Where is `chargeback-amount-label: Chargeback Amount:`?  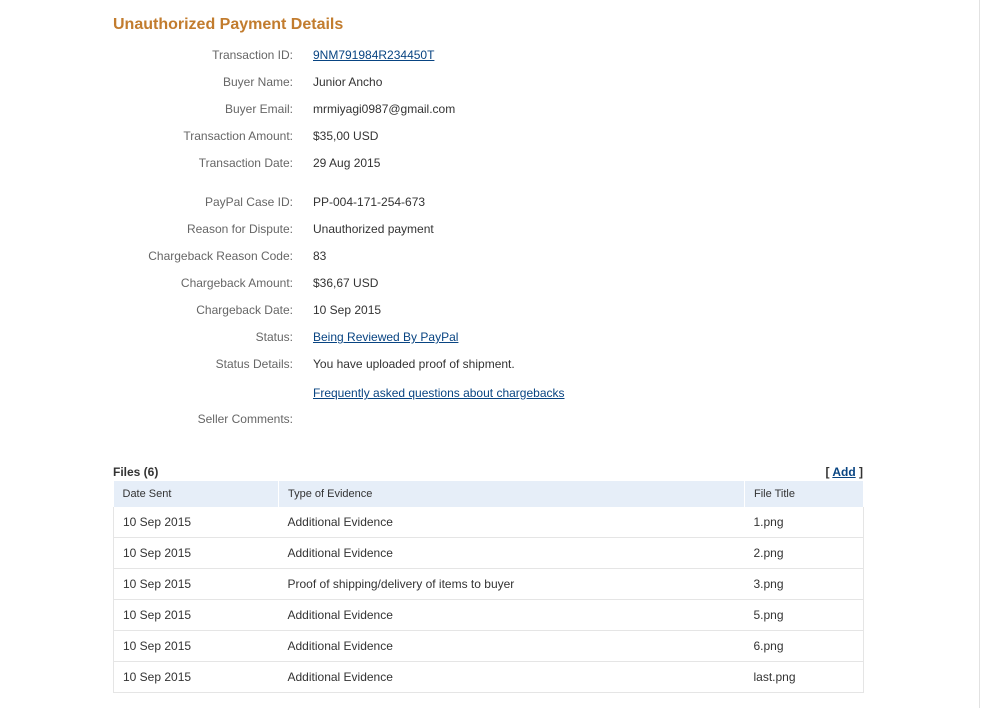
chargeback-amount-label: Chargeback Amount: is located at coordinates (236, 283).